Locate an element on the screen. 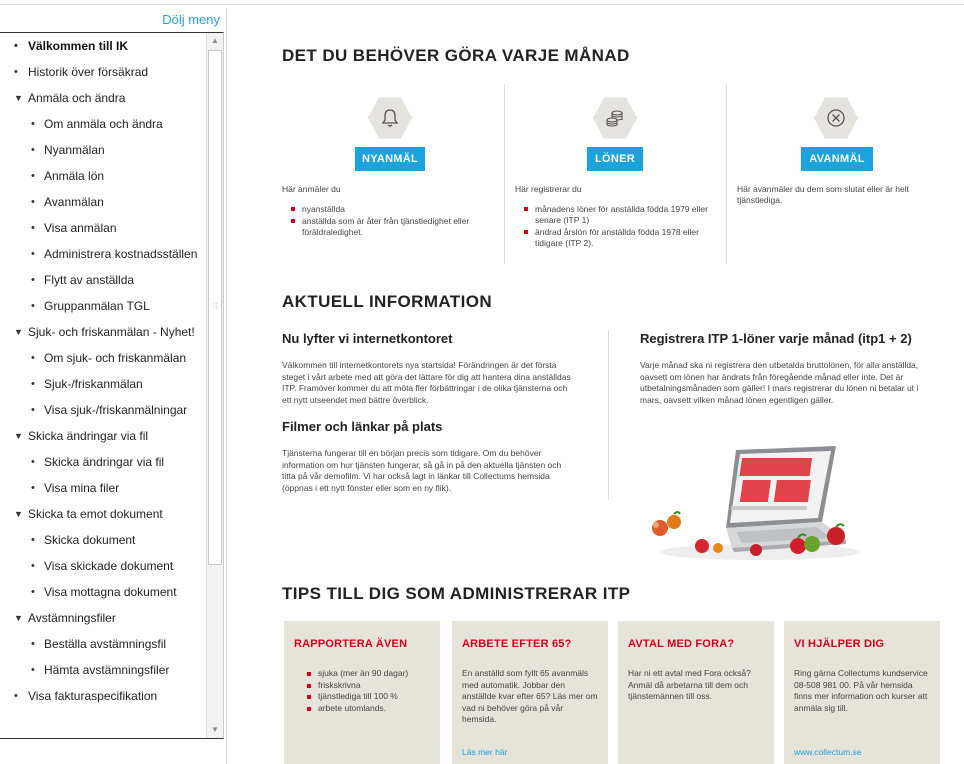 Image resolution: width=964 pixels, height=764 pixels. sidebar-item: • Välkommen till IK is located at coordinates (103, 46).